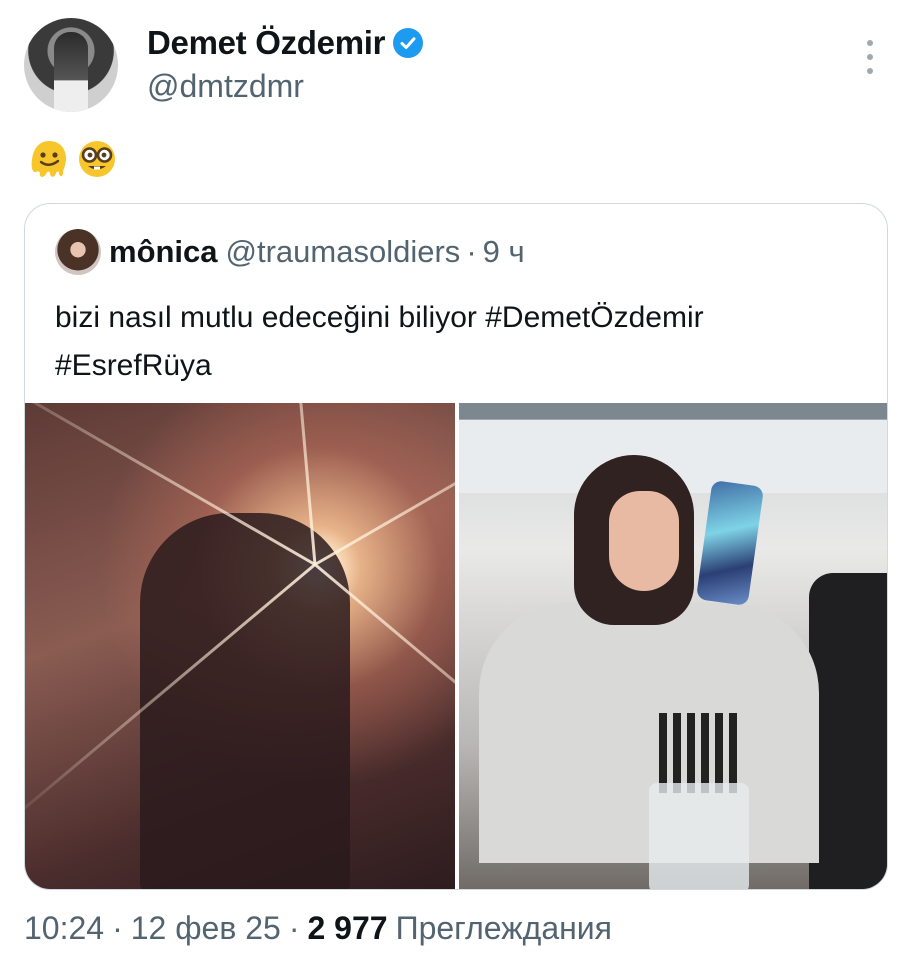 The width and height of the screenshot is (917, 965). What do you see at coordinates (384, 484) in the screenshot?
I see `light-ray` at bounding box center [384, 484].